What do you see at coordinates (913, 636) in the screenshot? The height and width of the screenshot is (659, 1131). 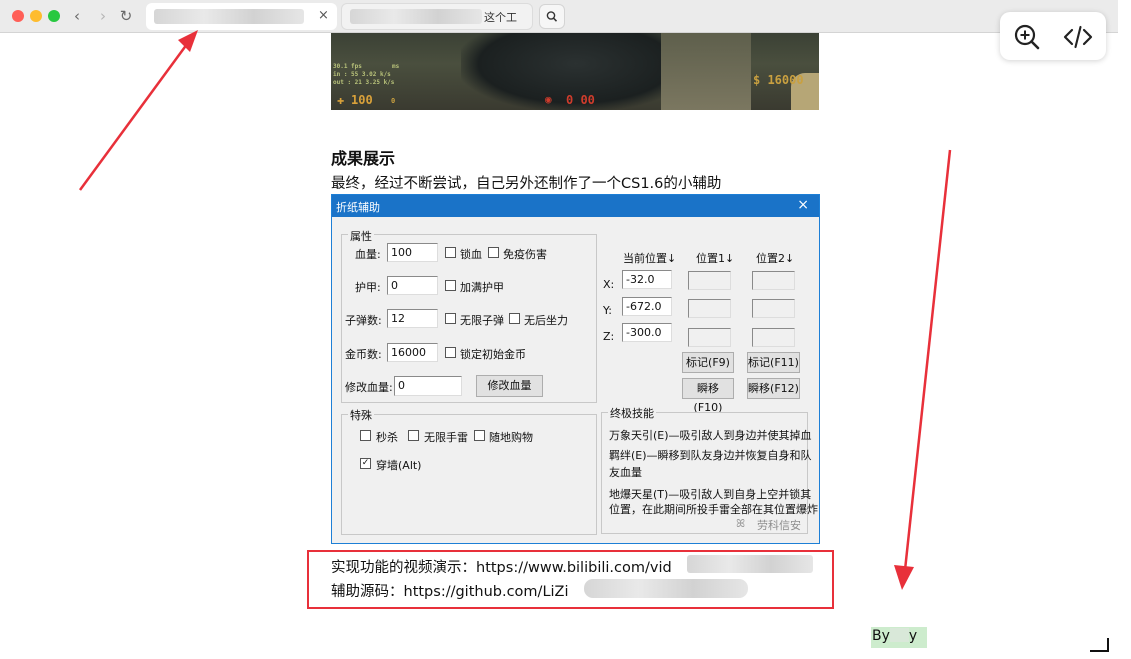 I see `author-suffix: y` at bounding box center [913, 636].